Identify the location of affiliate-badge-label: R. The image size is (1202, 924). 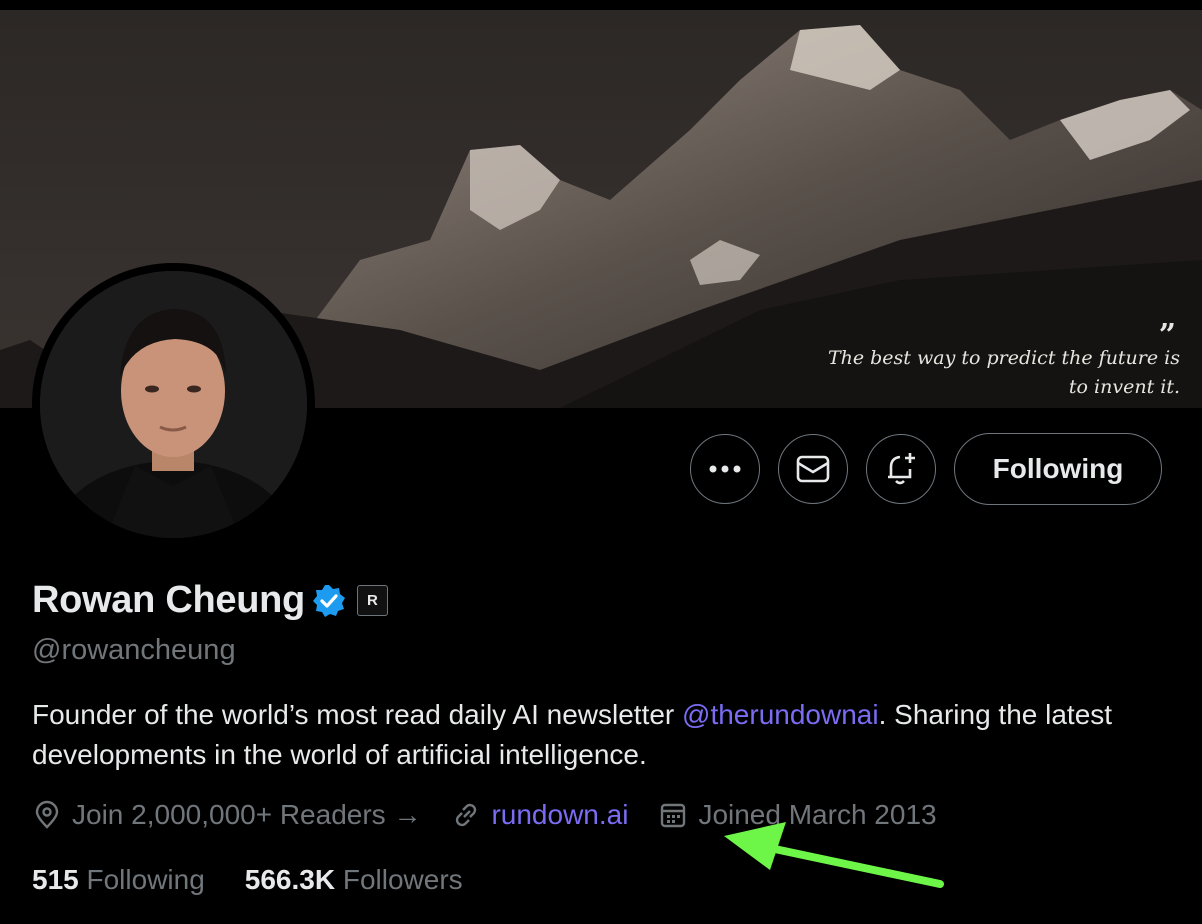
(372, 600).